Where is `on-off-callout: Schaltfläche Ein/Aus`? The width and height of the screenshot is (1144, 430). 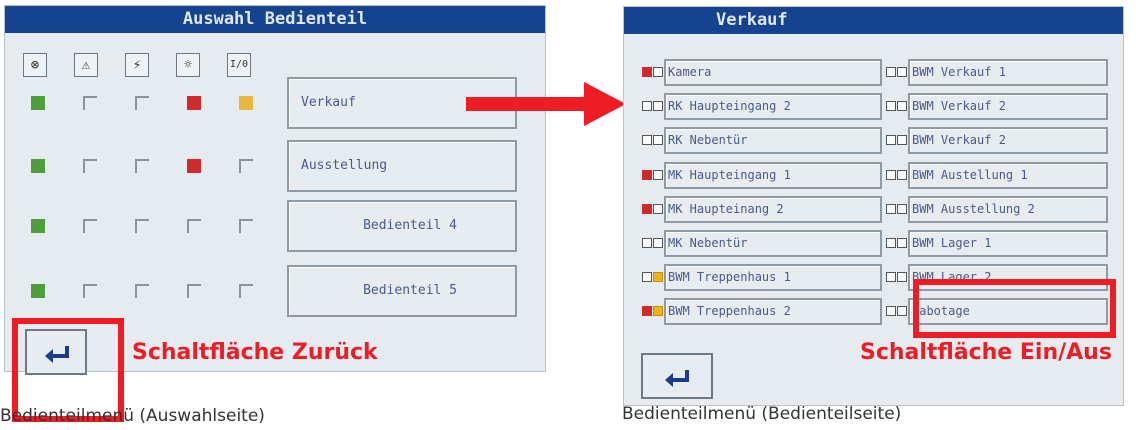 on-off-callout: Schaltfläche Ein/Aus is located at coordinates (986, 352).